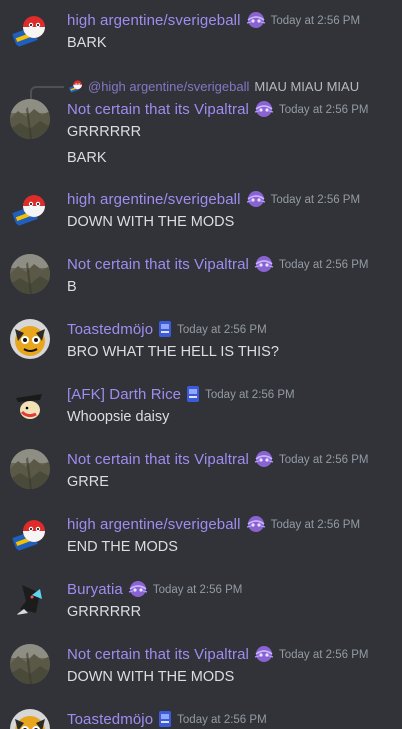 This screenshot has width=402, height=729. What do you see at coordinates (307, 86) in the screenshot?
I see `reply-text: MIAU MIAU MIAU` at bounding box center [307, 86].